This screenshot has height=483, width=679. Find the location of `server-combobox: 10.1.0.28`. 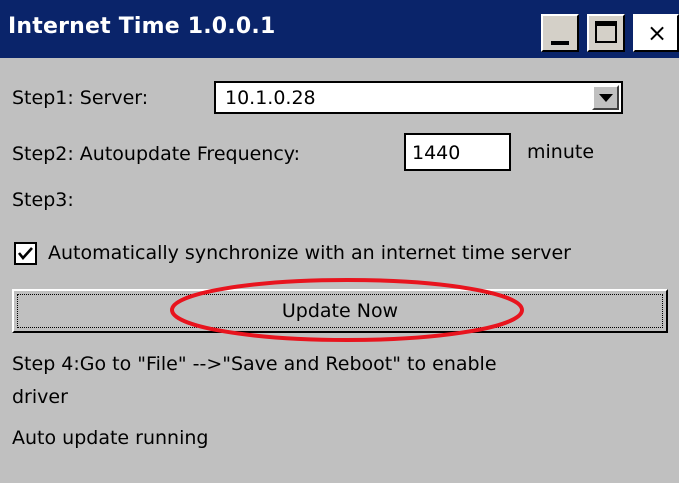

server-combobox: 10.1.0.28 is located at coordinates (418, 97).